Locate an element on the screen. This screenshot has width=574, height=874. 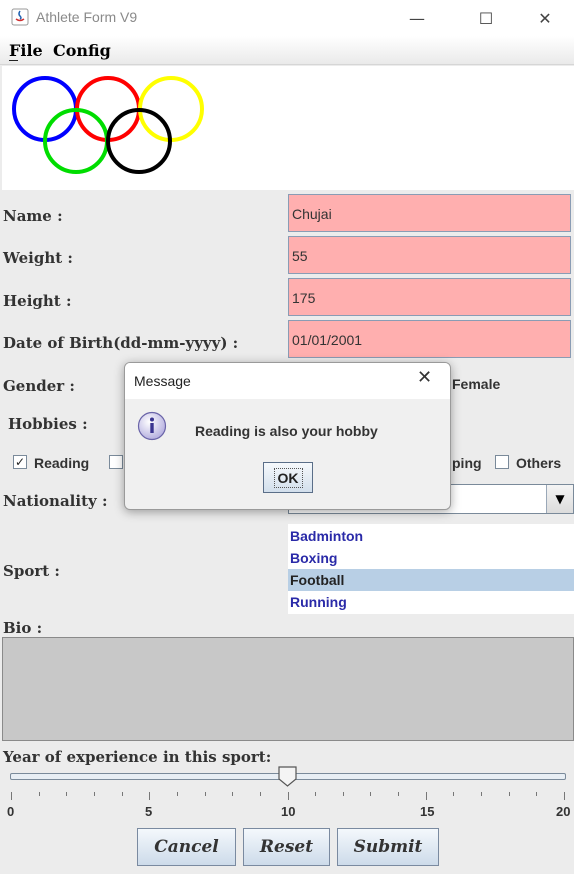
bio-textarea is located at coordinates (288, 689).